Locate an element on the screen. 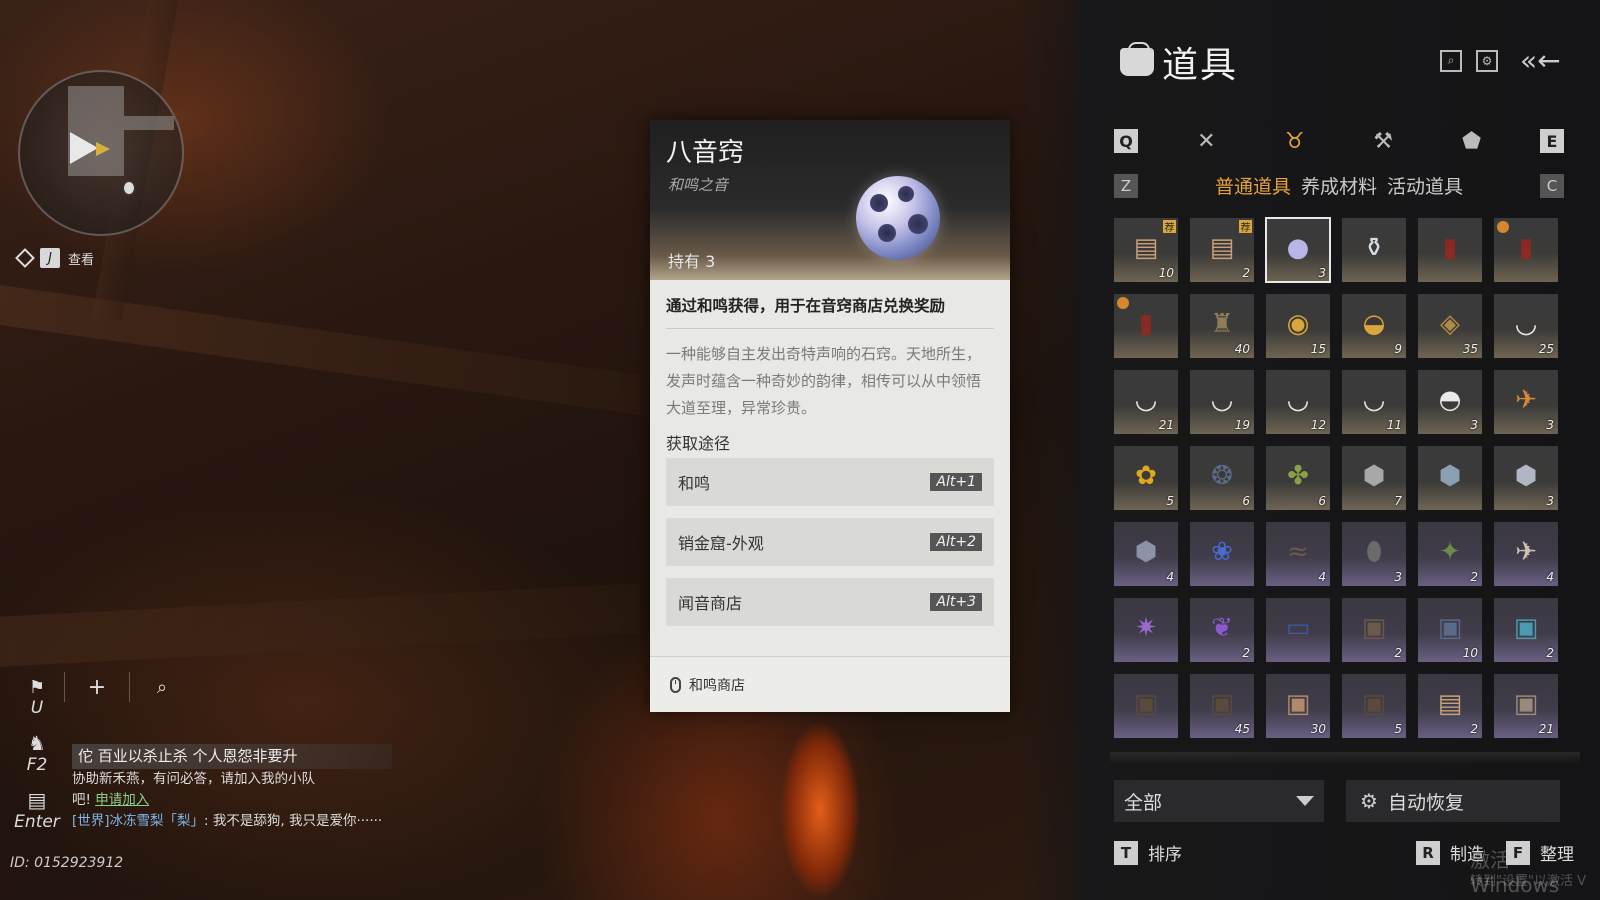 The image size is (1600, 900). flag-key: U is located at coordinates (37, 708).